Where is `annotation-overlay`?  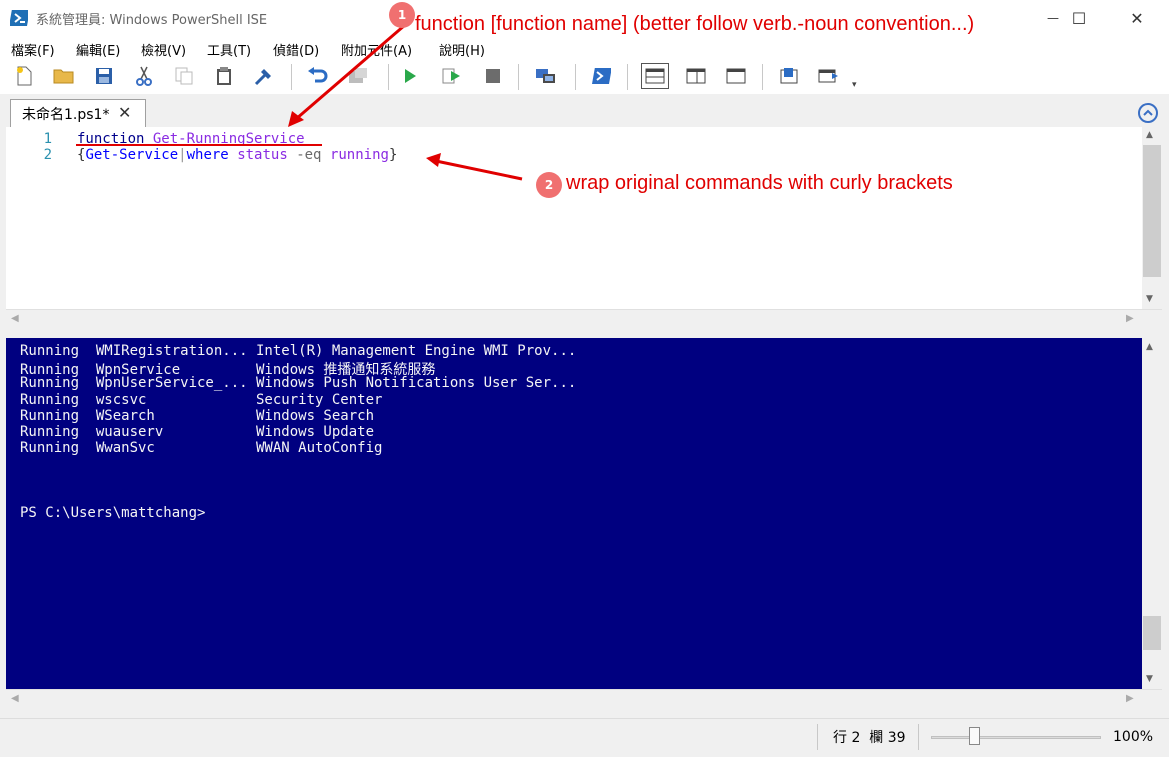 annotation-overlay is located at coordinates (299, 102).